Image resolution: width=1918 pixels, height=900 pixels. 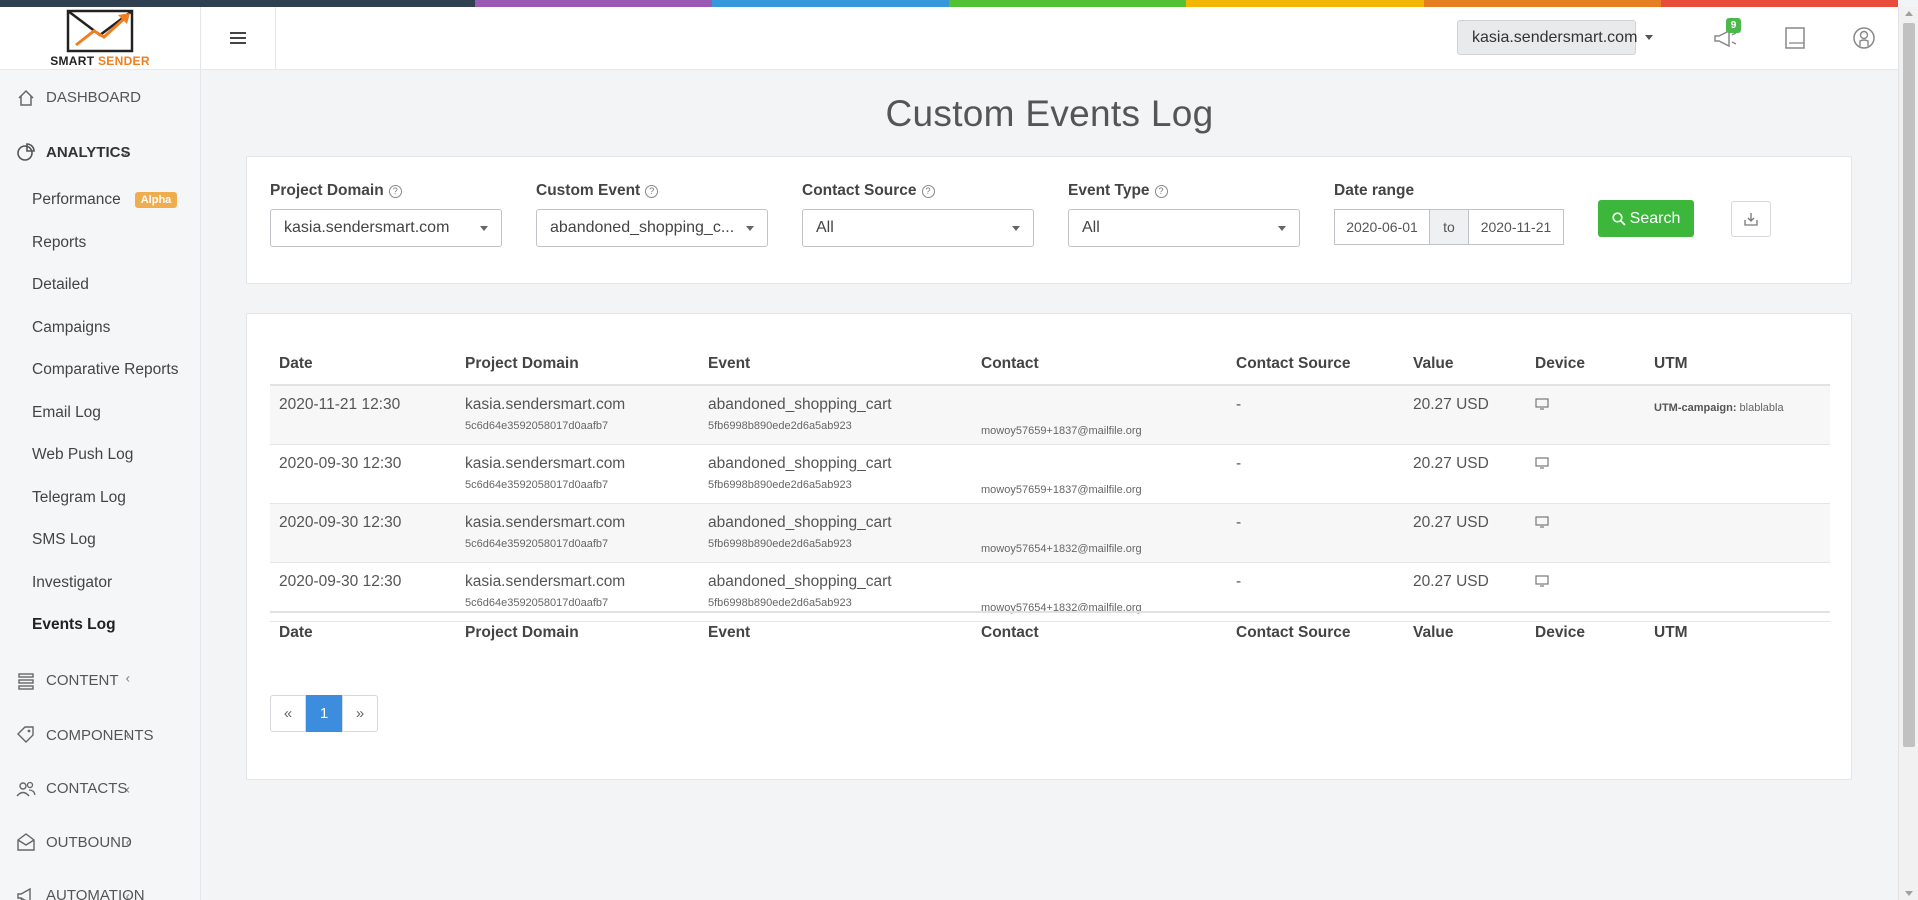 I want to click on project-domain-select: kasia.sendersmart.com, so click(x=386, y=228).